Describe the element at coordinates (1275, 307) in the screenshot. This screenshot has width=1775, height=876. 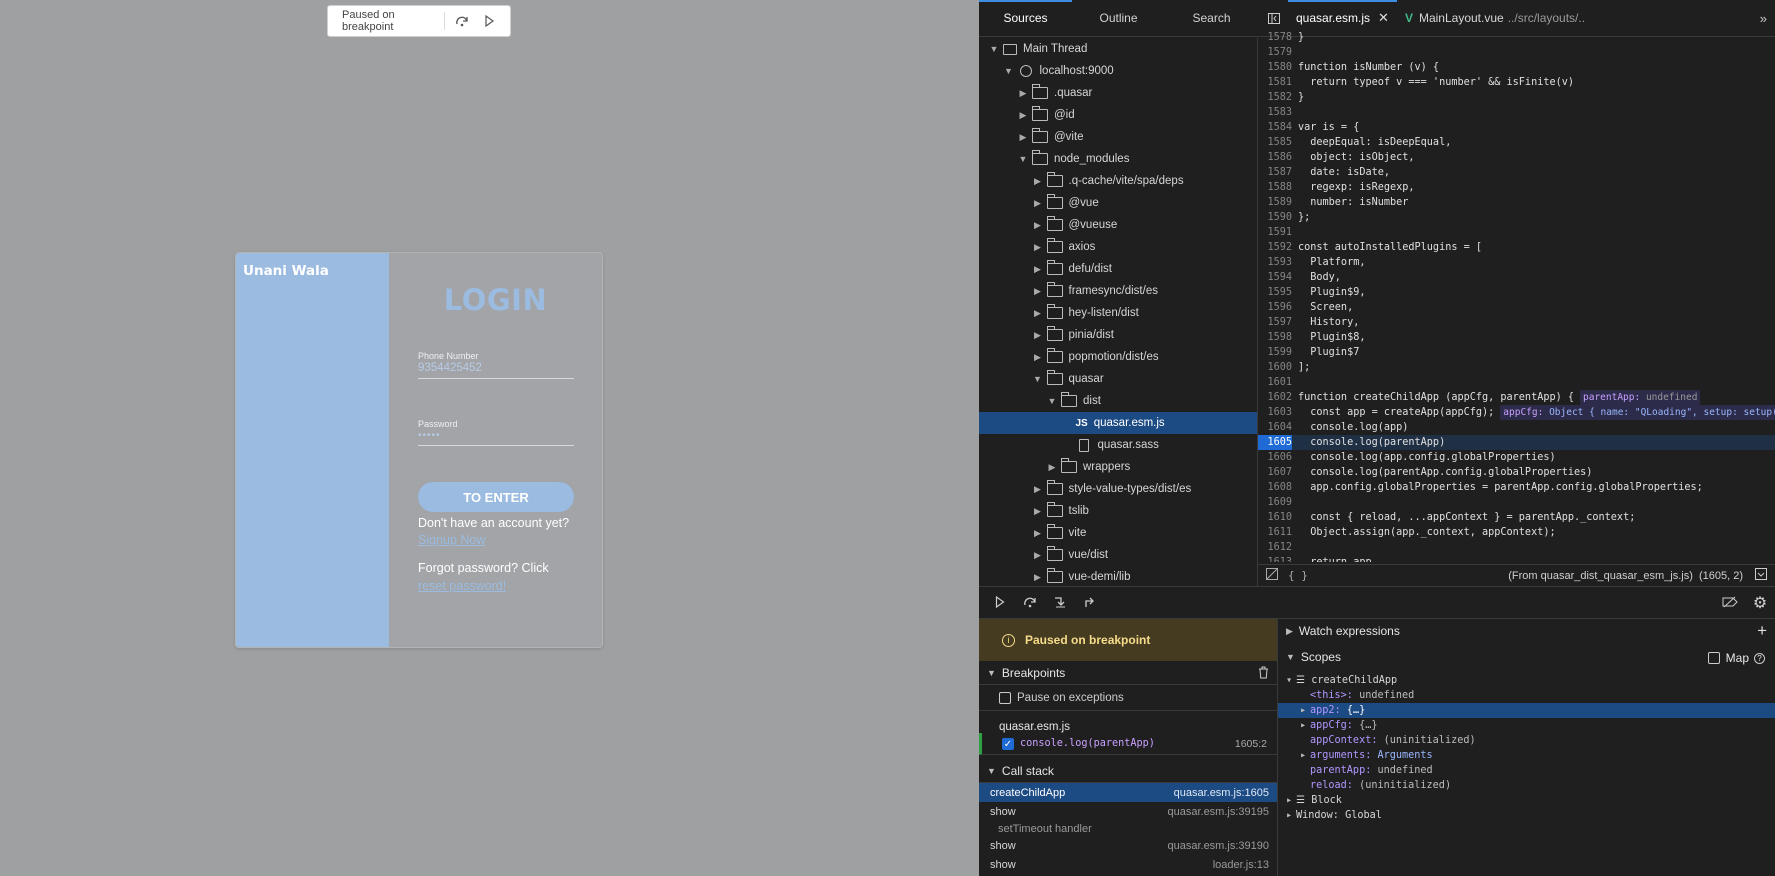
I see `line-number: 1596` at that location.